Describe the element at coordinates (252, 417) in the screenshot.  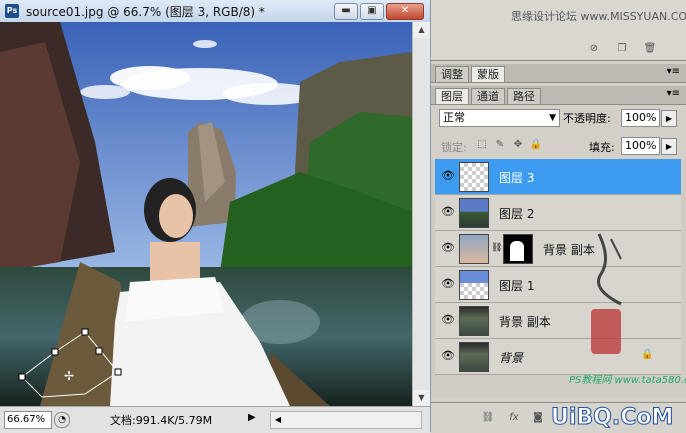
I see `status-arrow-icon: ▶` at that location.